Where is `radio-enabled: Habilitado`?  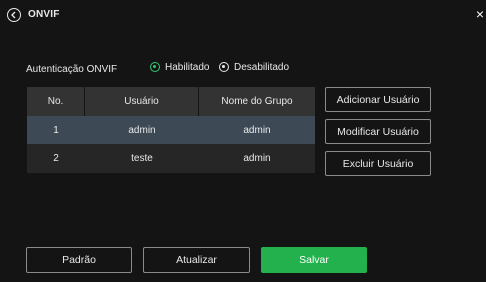
radio-enabled: Habilitado is located at coordinates (179, 67).